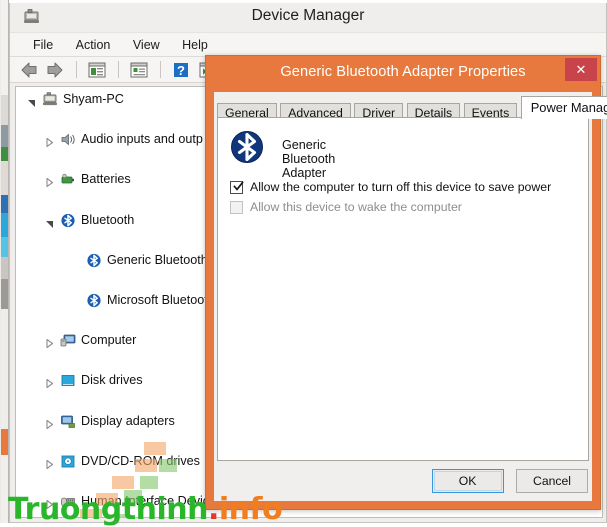  Describe the element at coordinates (356, 207) in the screenshot. I see `checkbox-label: Allow this device to wake the computer` at that location.